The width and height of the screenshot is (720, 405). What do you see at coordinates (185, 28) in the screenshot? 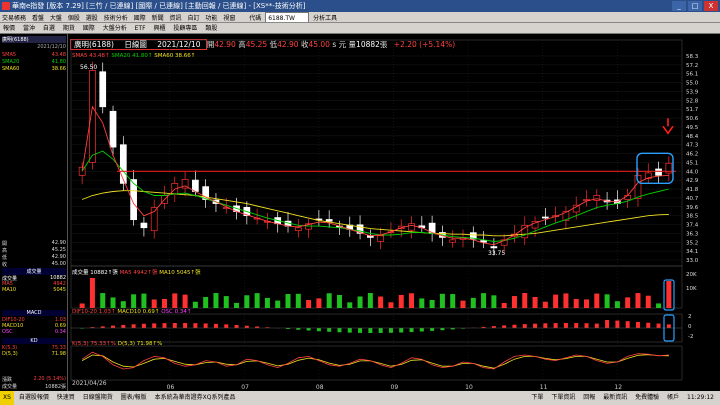
I see `toolbar-item-advisor: 投顧專區` at bounding box center [185, 28].